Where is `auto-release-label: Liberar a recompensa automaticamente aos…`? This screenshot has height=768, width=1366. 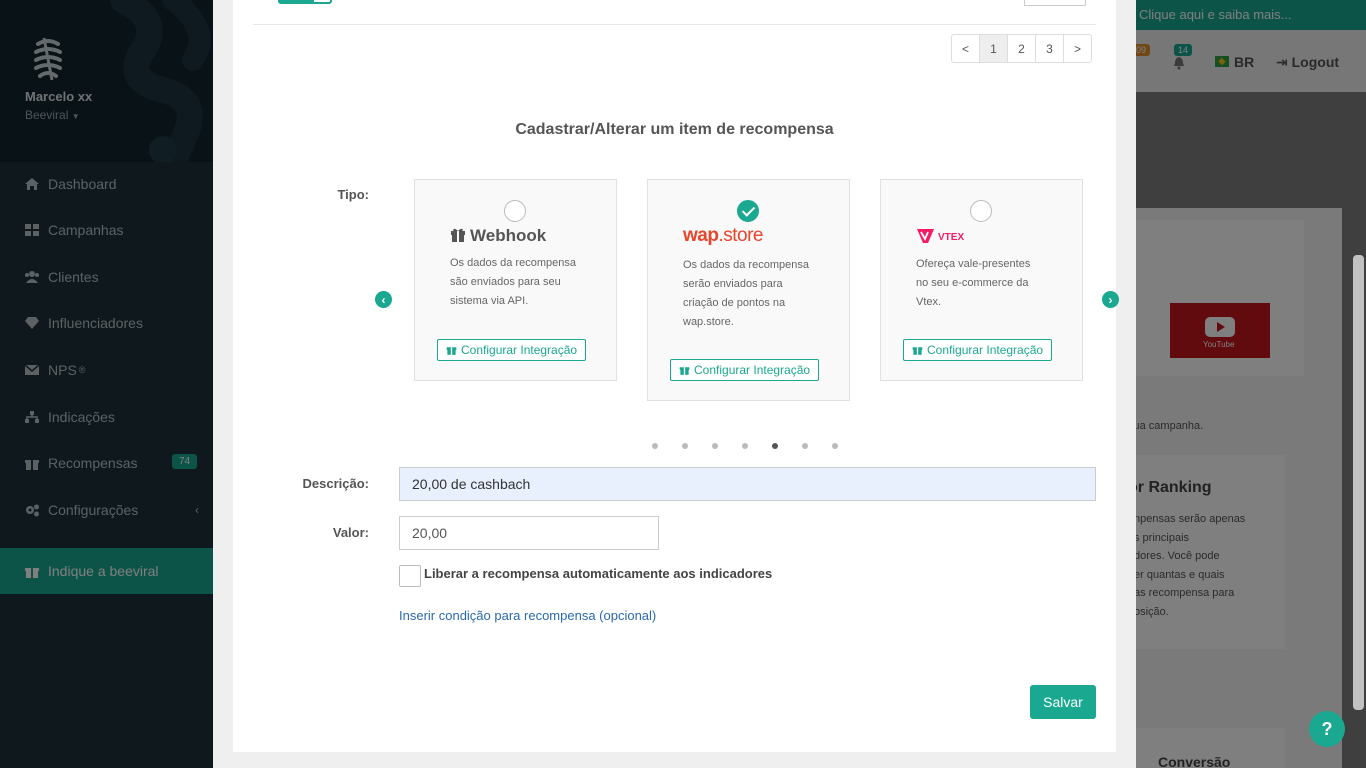
auto-release-label: Liberar a recompensa automaticamente aos… is located at coordinates (598, 573).